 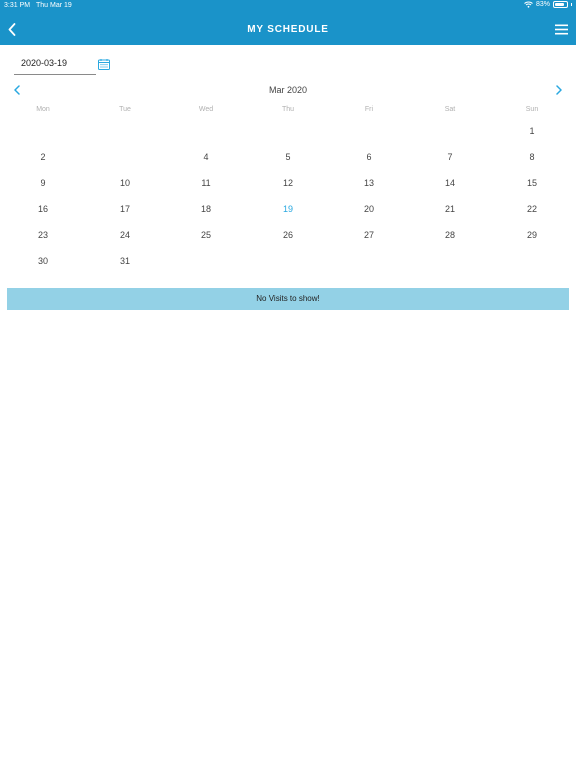 I want to click on weekday-header: Fri, so click(x=369, y=109).